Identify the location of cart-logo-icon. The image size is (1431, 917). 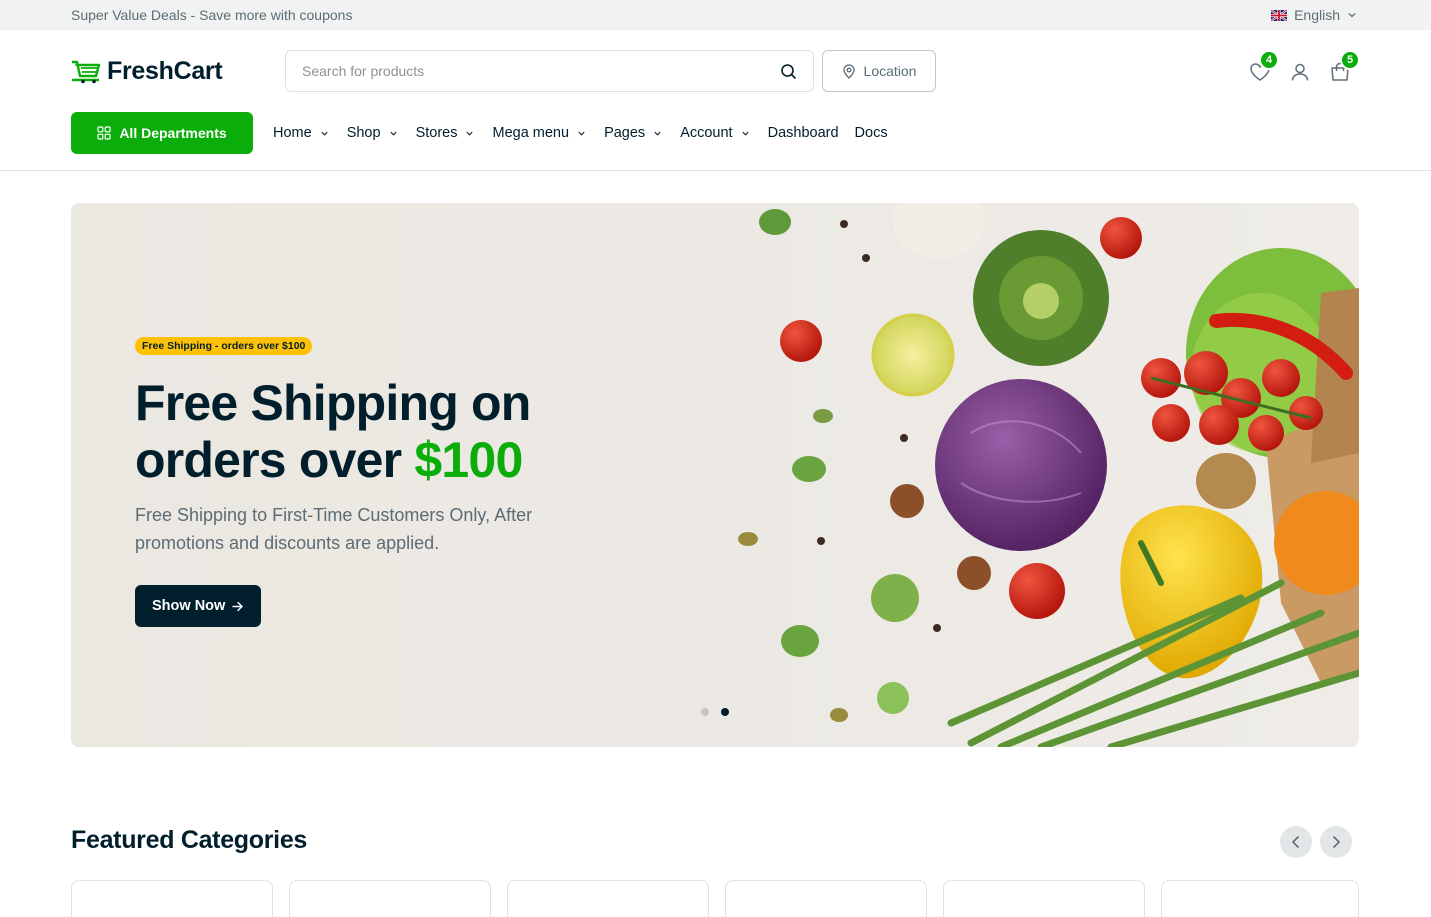
(86, 72).